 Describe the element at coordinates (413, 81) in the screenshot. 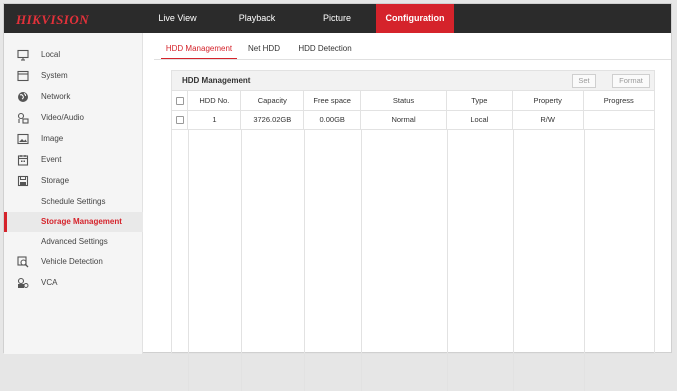

I see `panel-header: HDD Management Set Format` at that location.